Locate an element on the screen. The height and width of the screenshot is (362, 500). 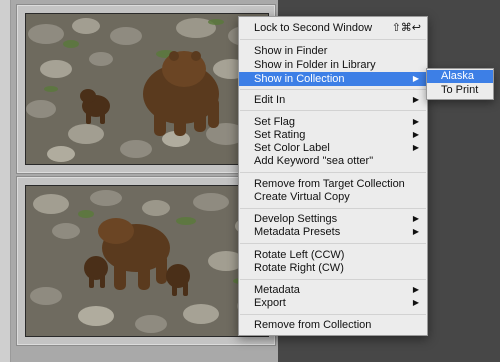
menu-item-label: Rotate Right (CW) is located at coordinates (299, 268).